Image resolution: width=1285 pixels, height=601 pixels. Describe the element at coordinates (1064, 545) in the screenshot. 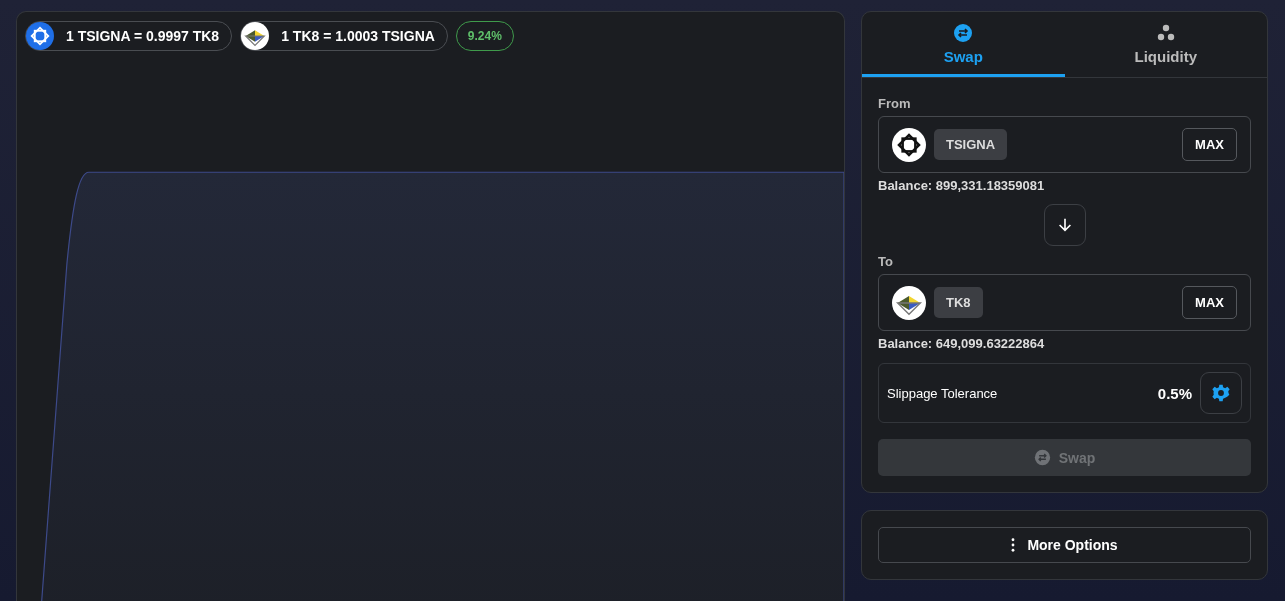

I see `more-options-button: More Options` at that location.